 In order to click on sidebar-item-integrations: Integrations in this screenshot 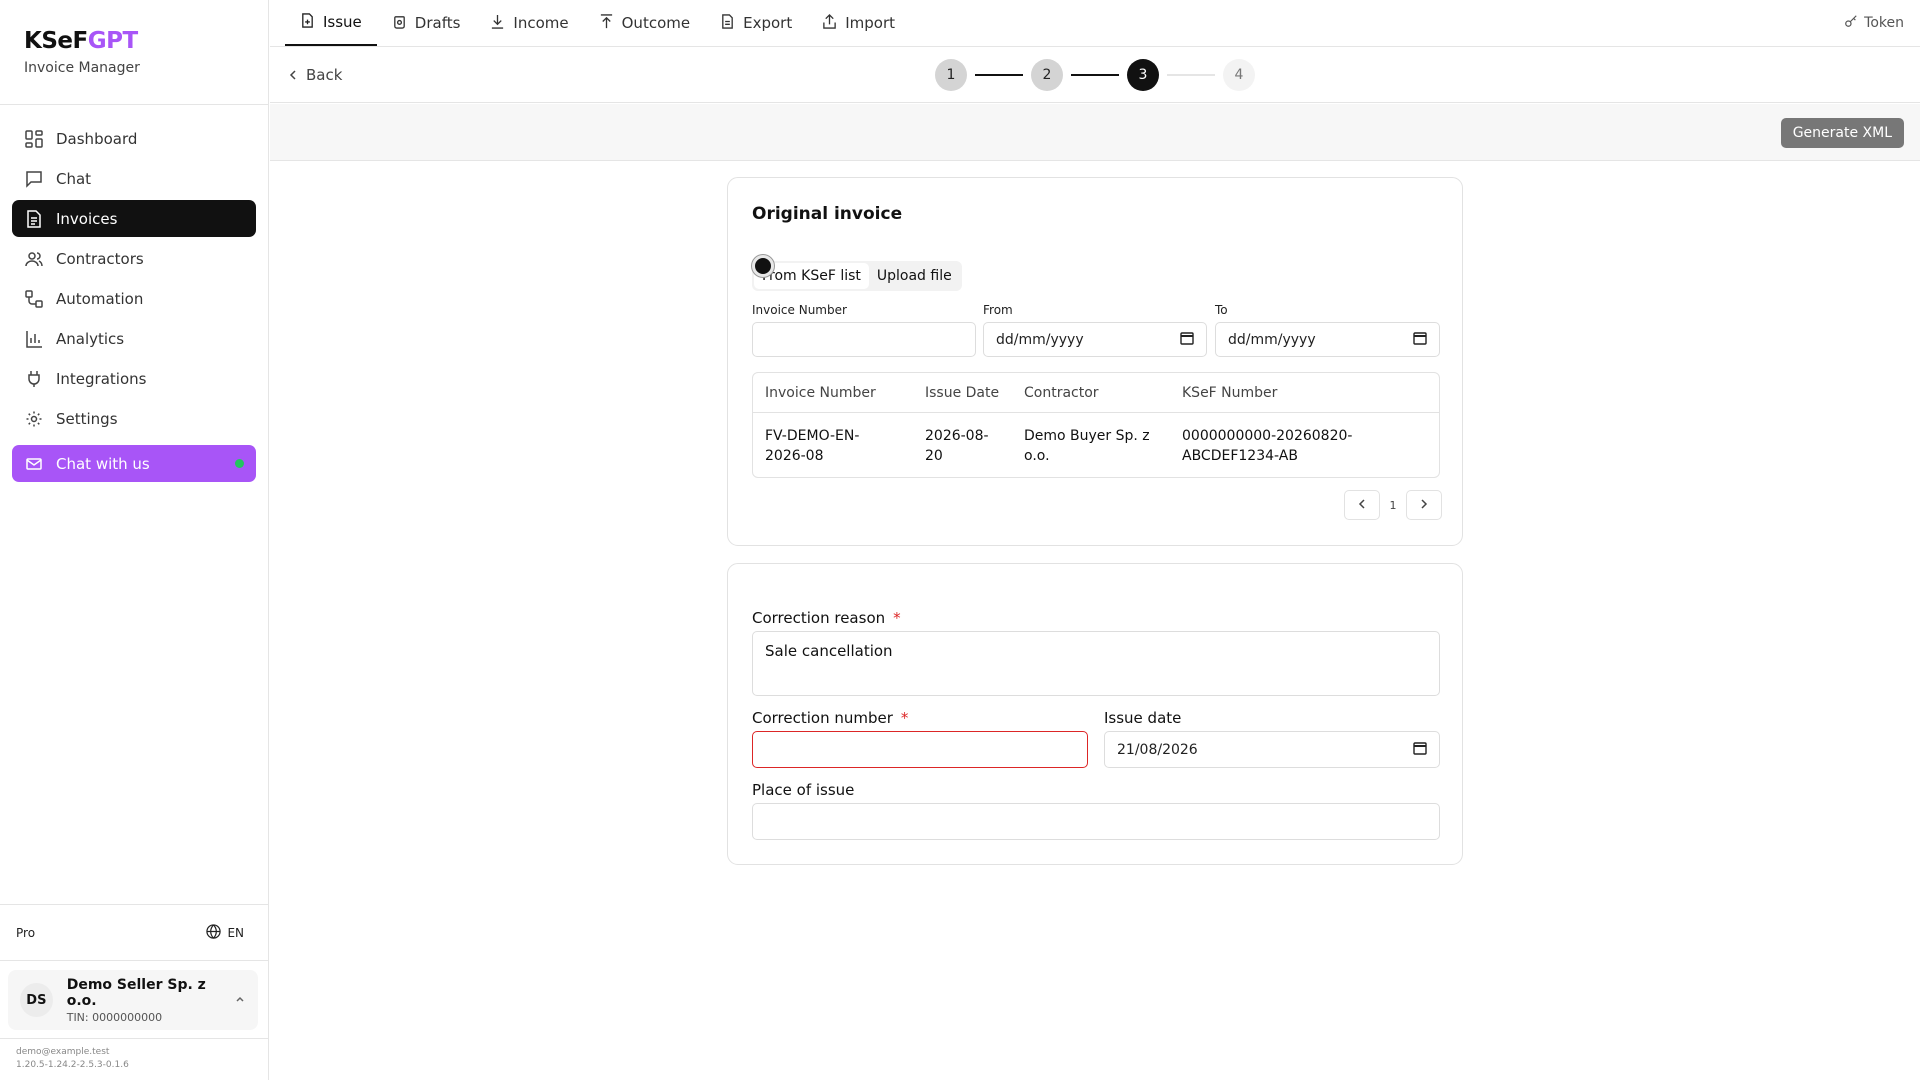, I will do `click(134, 378)`.